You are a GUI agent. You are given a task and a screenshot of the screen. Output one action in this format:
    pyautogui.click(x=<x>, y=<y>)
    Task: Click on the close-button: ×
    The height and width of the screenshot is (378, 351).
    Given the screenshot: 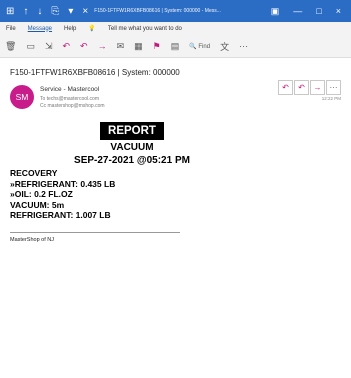 What is the action you would take?
    pyautogui.click(x=338, y=11)
    